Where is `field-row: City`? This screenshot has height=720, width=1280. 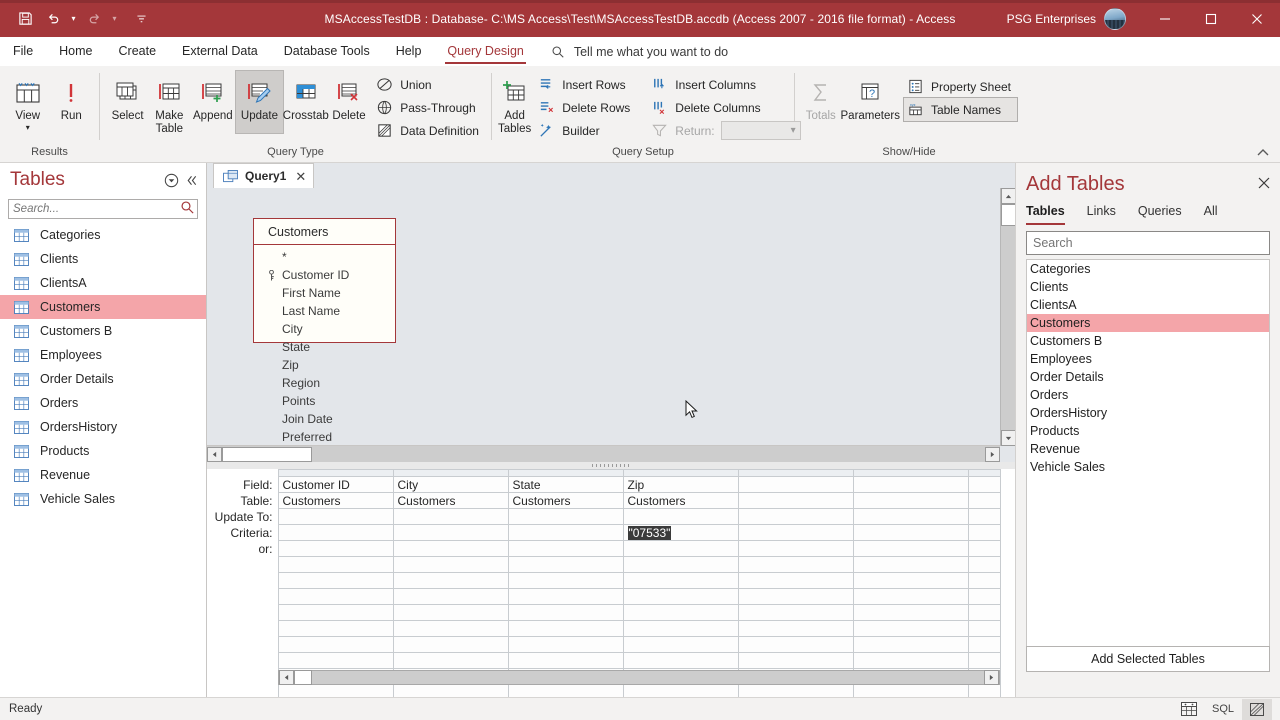
field-row: City is located at coordinates (324, 329).